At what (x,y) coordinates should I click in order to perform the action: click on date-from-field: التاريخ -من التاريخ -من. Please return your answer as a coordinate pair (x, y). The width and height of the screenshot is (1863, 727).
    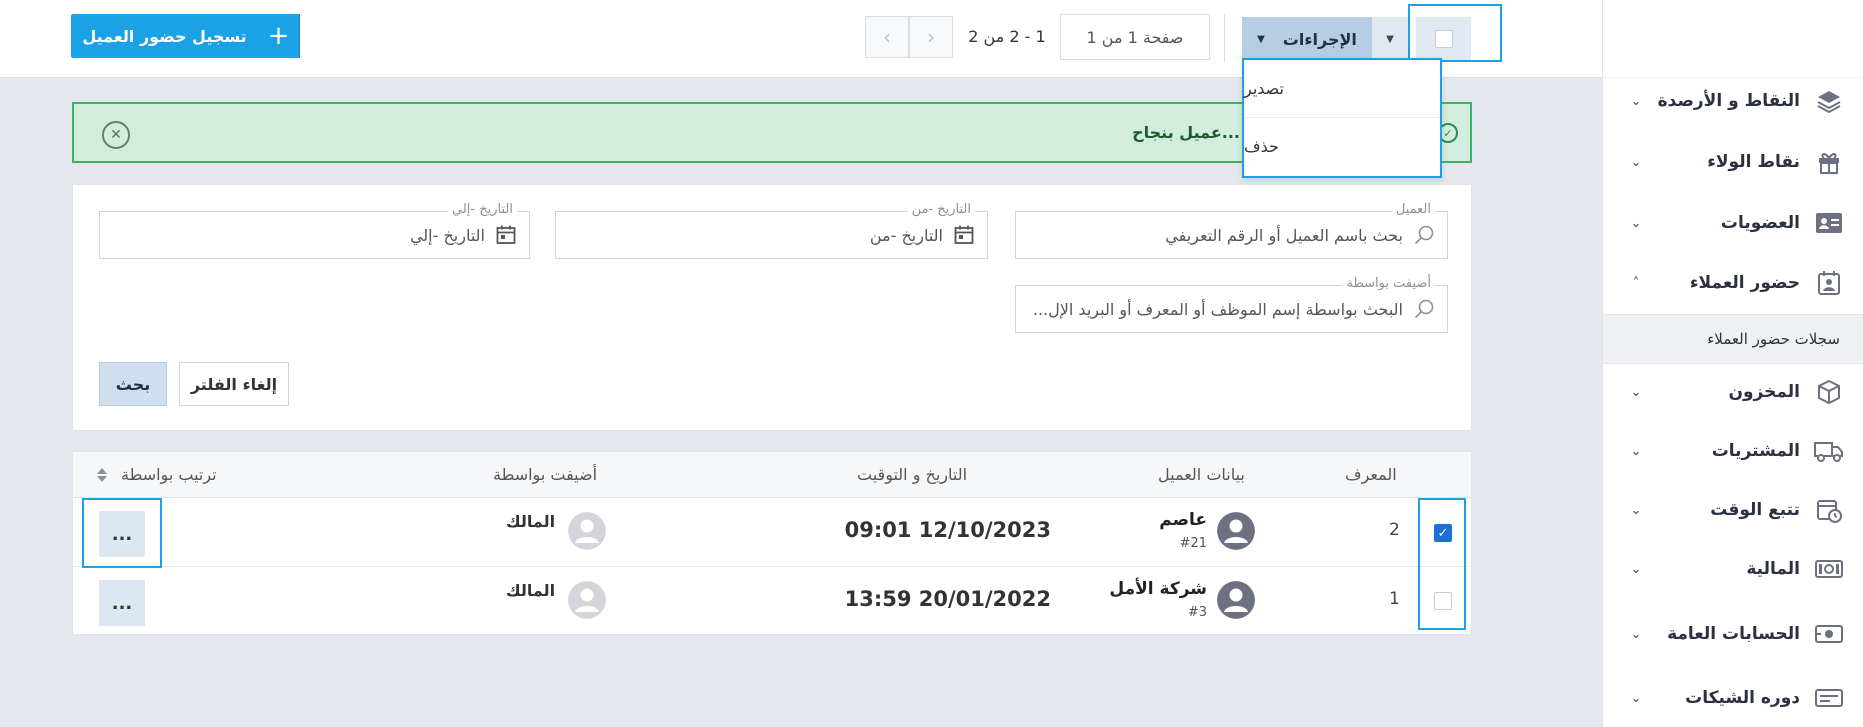
    Looking at the image, I should click on (771, 230).